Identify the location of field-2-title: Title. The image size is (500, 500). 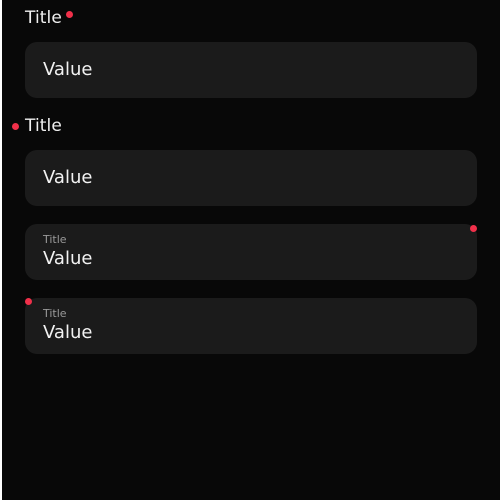
(43, 126).